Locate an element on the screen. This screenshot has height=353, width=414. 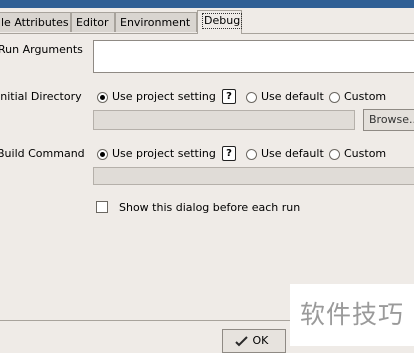
tab-file-attributes: le Attributes is located at coordinates (35, 22).